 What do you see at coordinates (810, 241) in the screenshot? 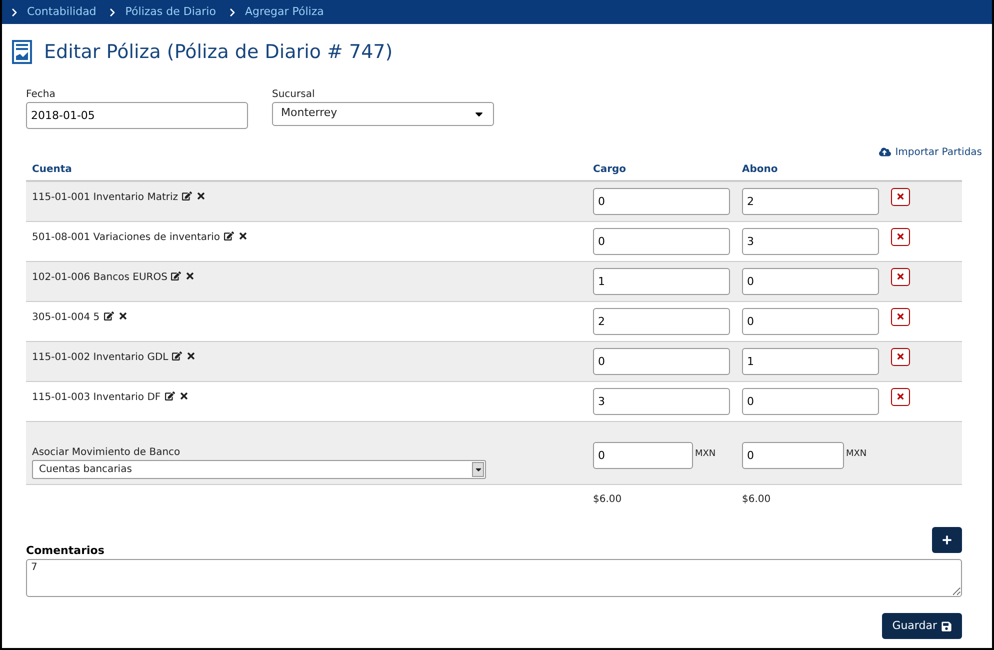
I see `credit-field: 3` at bounding box center [810, 241].